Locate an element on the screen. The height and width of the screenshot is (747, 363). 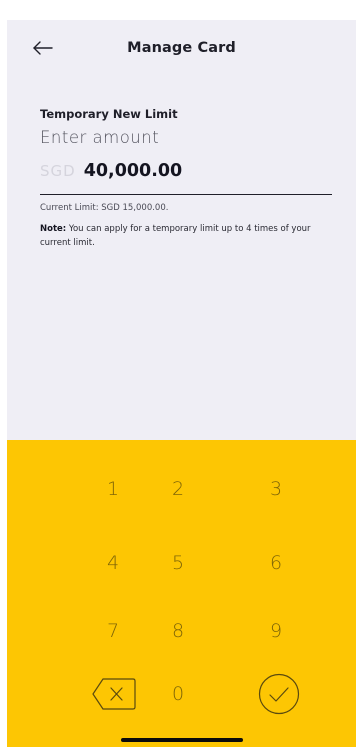
key-label: 3 is located at coordinates (276, 489).